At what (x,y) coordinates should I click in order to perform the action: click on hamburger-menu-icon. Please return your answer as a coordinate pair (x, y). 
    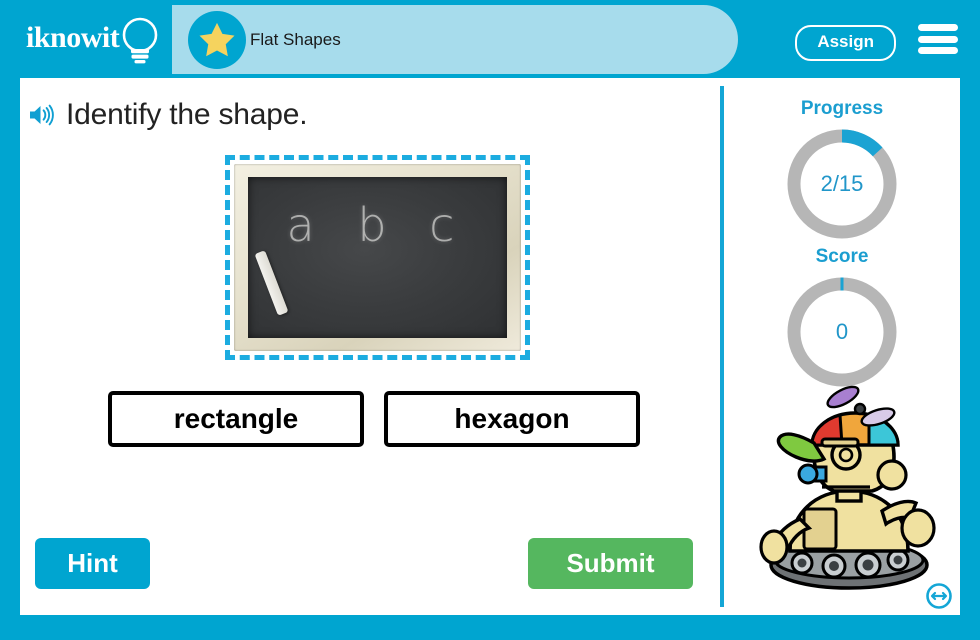
    Looking at the image, I should click on (938, 39).